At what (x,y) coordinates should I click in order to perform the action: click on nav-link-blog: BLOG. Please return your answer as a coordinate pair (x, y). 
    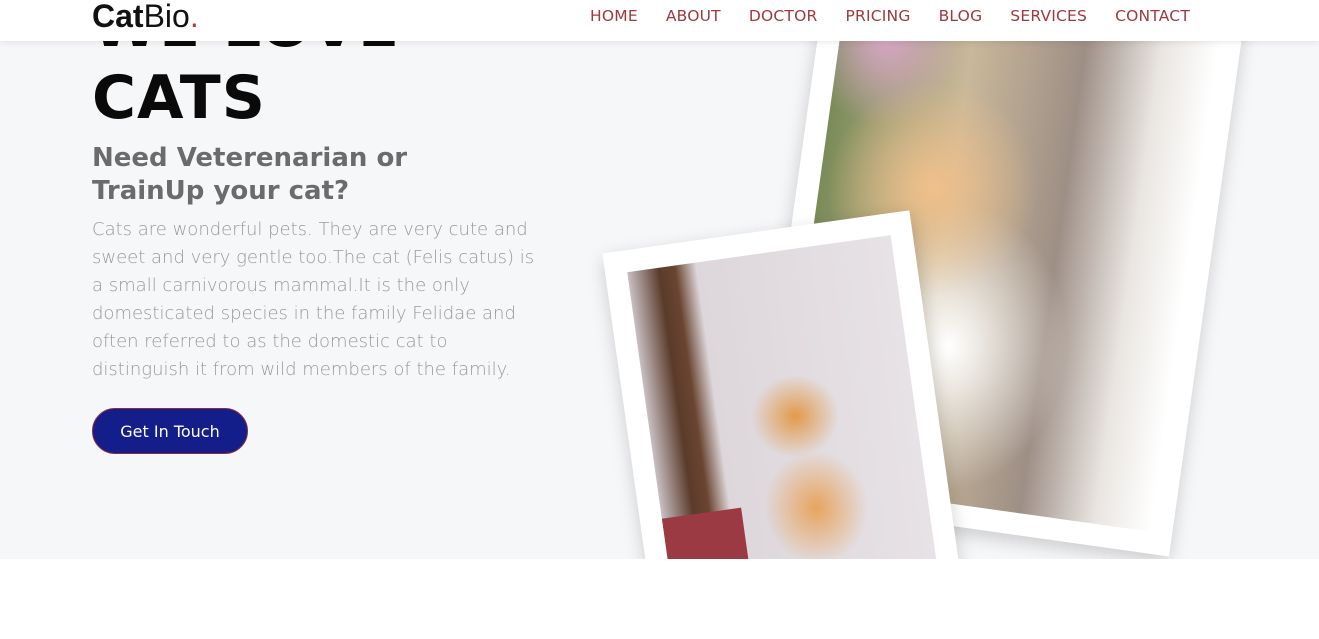
    Looking at the image, I should click on (961, 16).